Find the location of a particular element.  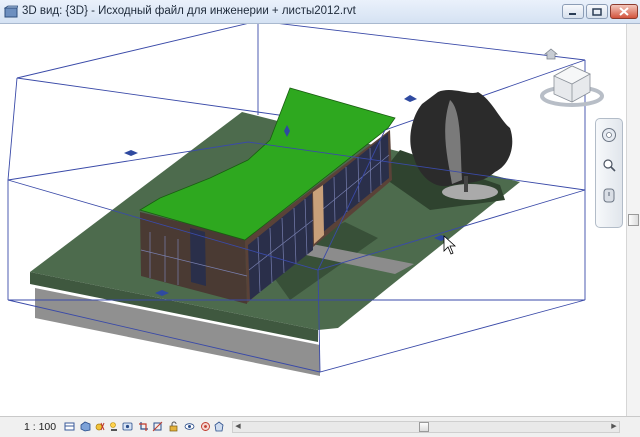

vertical-scroll-thumb is located at coordinates (633, 220).